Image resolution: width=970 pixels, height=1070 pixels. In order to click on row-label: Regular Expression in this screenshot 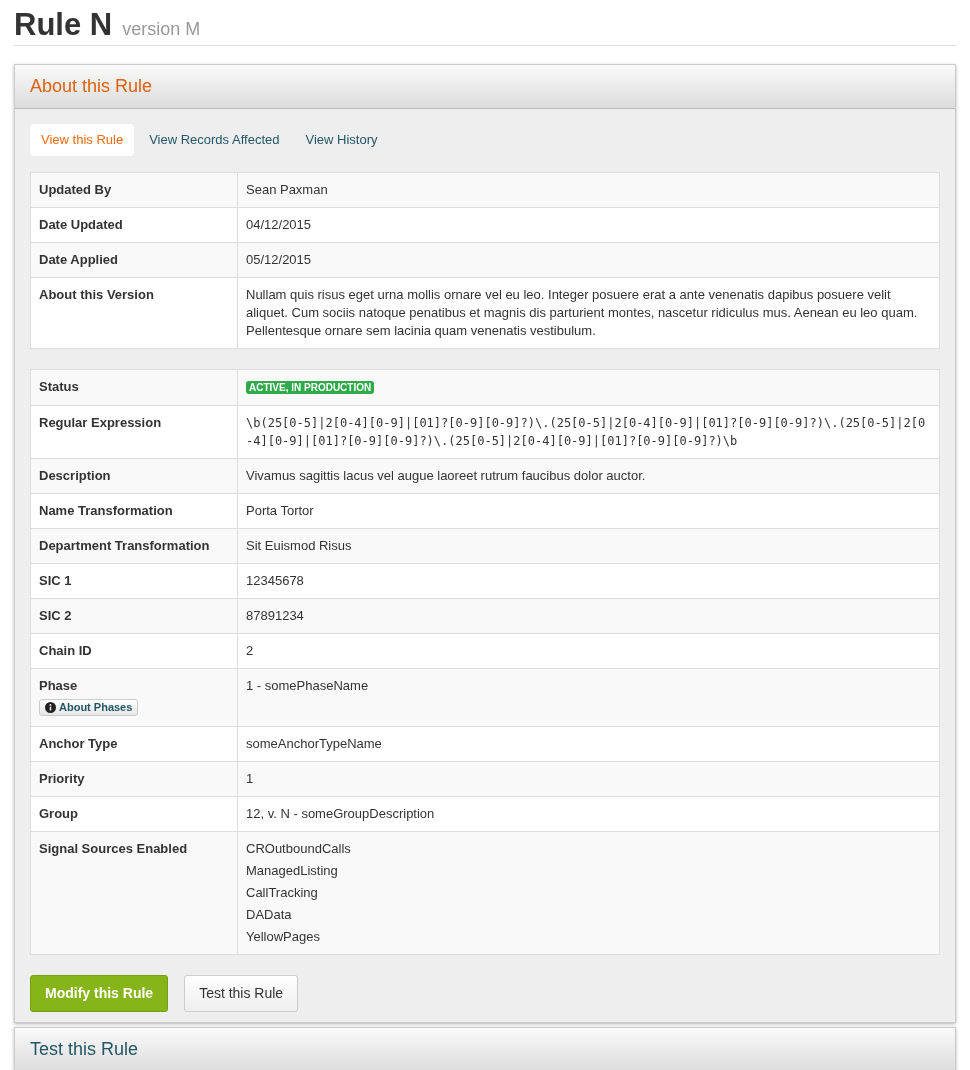, I will do `click(134, 431)`.